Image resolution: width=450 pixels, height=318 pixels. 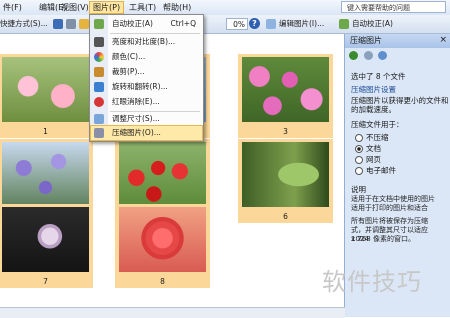 I want to click on mail-icon, so click(x=84, y=24).